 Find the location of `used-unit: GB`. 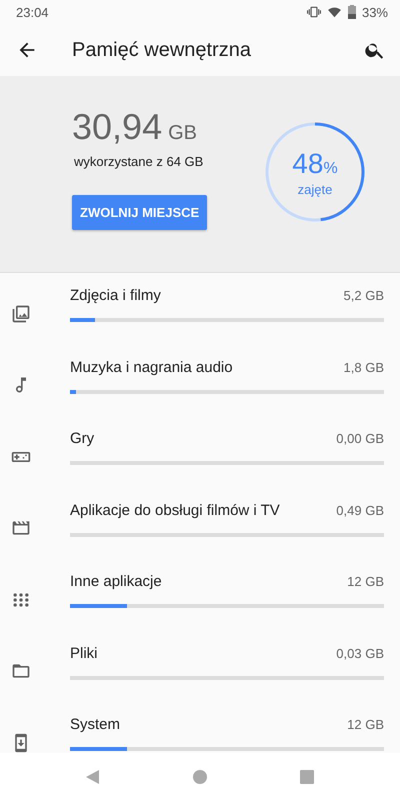

used-unit: GB is located at coordinates (182, 133).